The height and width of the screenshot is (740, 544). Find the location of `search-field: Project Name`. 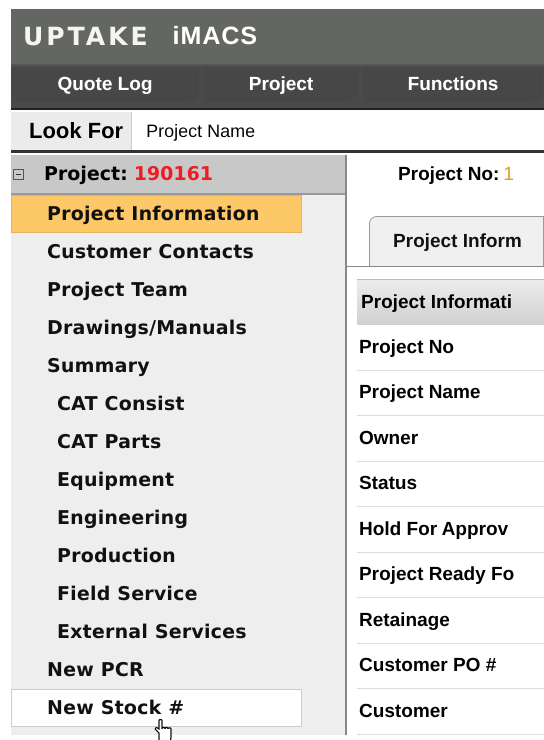

search-field: Project Name is located at coordinates (338, 131).